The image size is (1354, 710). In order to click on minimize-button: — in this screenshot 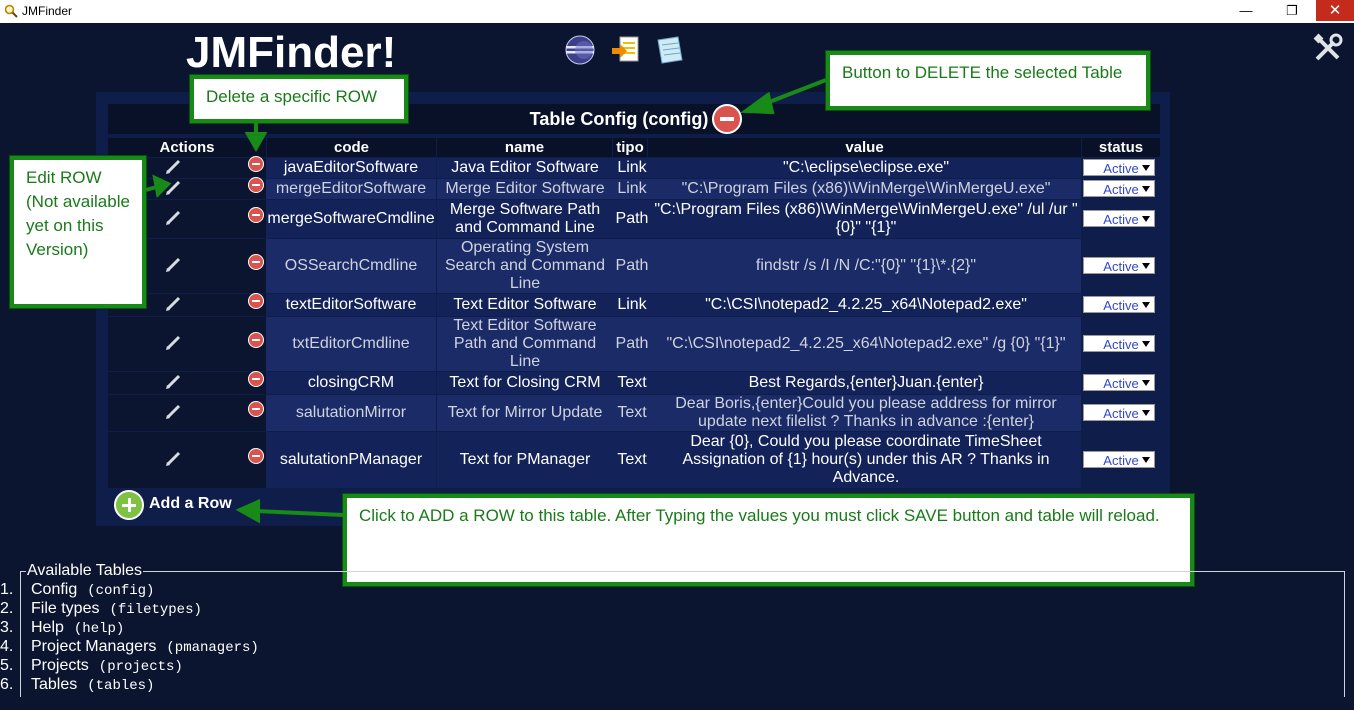, I will do `click(1246, 10)`.